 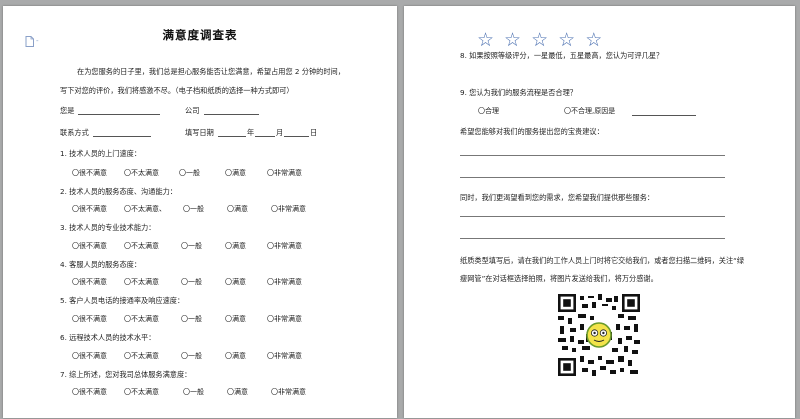 What do you see at coordinates (488, 111) in the screenshot?
I see `q9-option-reasonable: 〇合理` at bounding box center [488, 111].